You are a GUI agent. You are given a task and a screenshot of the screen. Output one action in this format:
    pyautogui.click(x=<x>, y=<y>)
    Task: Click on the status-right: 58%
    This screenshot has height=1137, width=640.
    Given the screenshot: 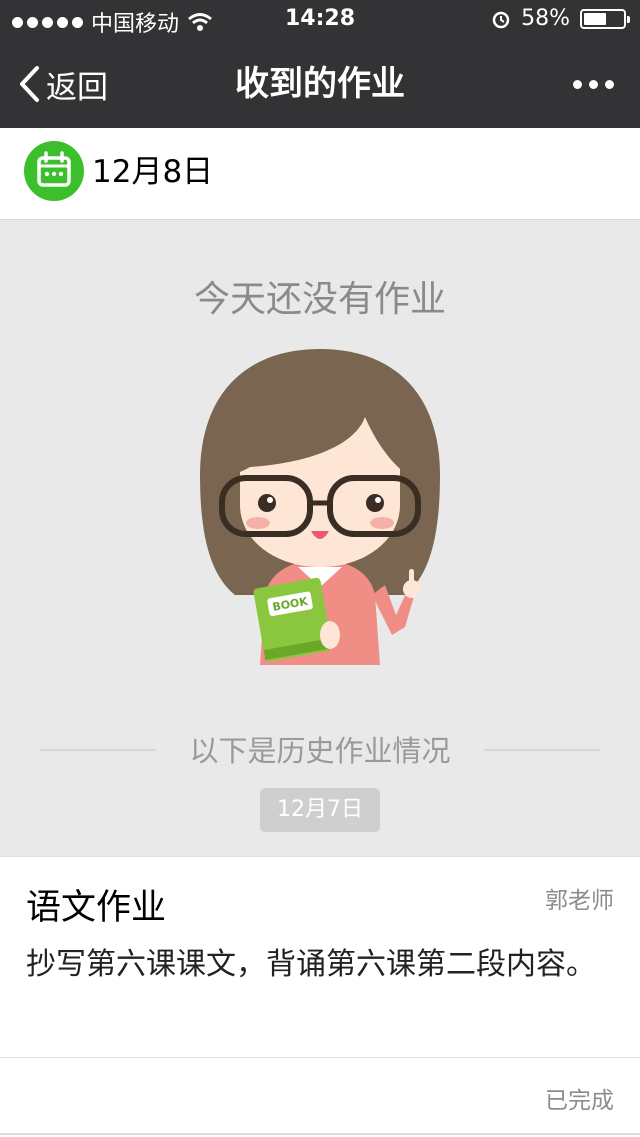 What is the action you would take?
    pyautogui.click(x=560, y=18)
    